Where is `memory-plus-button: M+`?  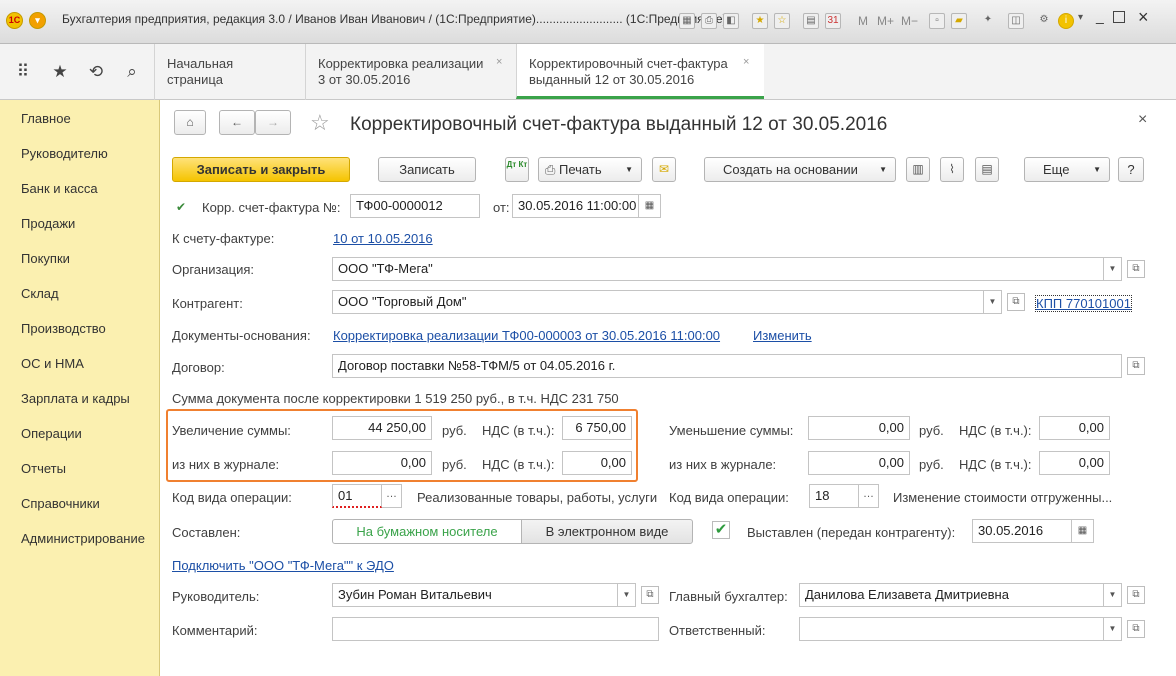 memory-plus-button: M+ is located at coordinates (885, 21).